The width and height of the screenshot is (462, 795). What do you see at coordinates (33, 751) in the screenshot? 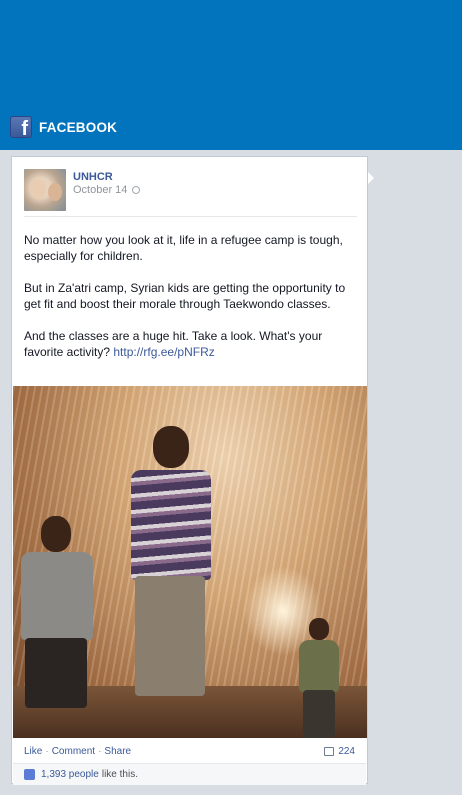
I see `like-button: Like` at bounding box center [33, 751].